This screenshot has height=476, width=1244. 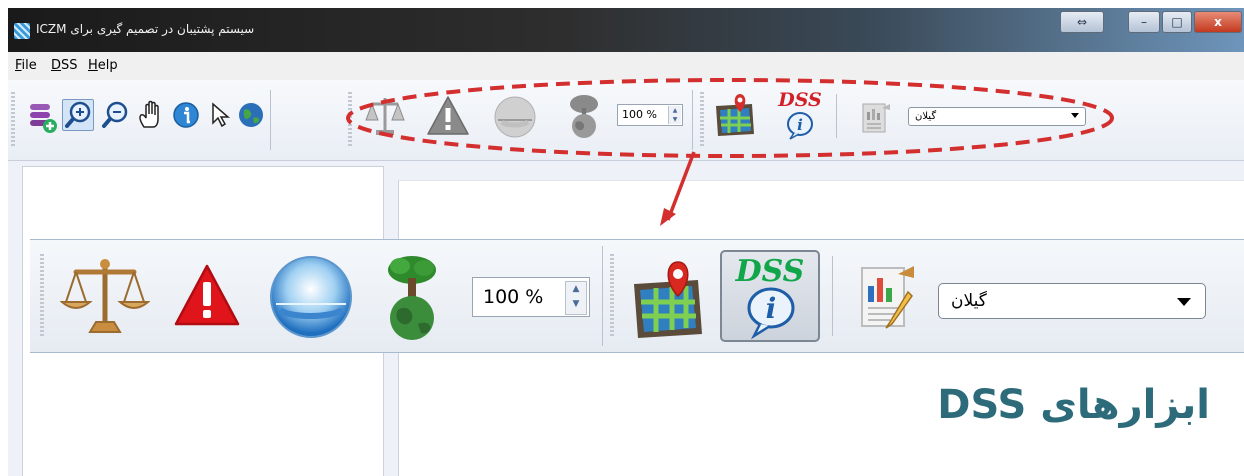 What do you see at coordinates (64, 65) in the screenshot?
I see `menu-dss: DSS` at bounding box center [64, 65].